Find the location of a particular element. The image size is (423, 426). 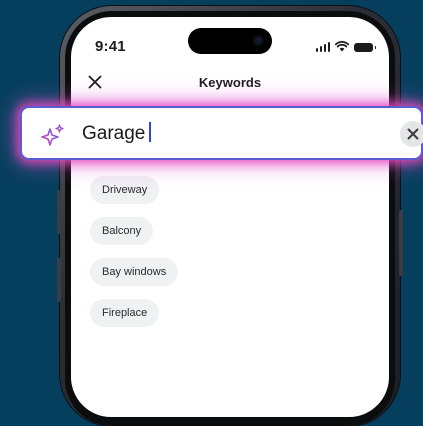

status-icons is located at coordinates (345, 46).